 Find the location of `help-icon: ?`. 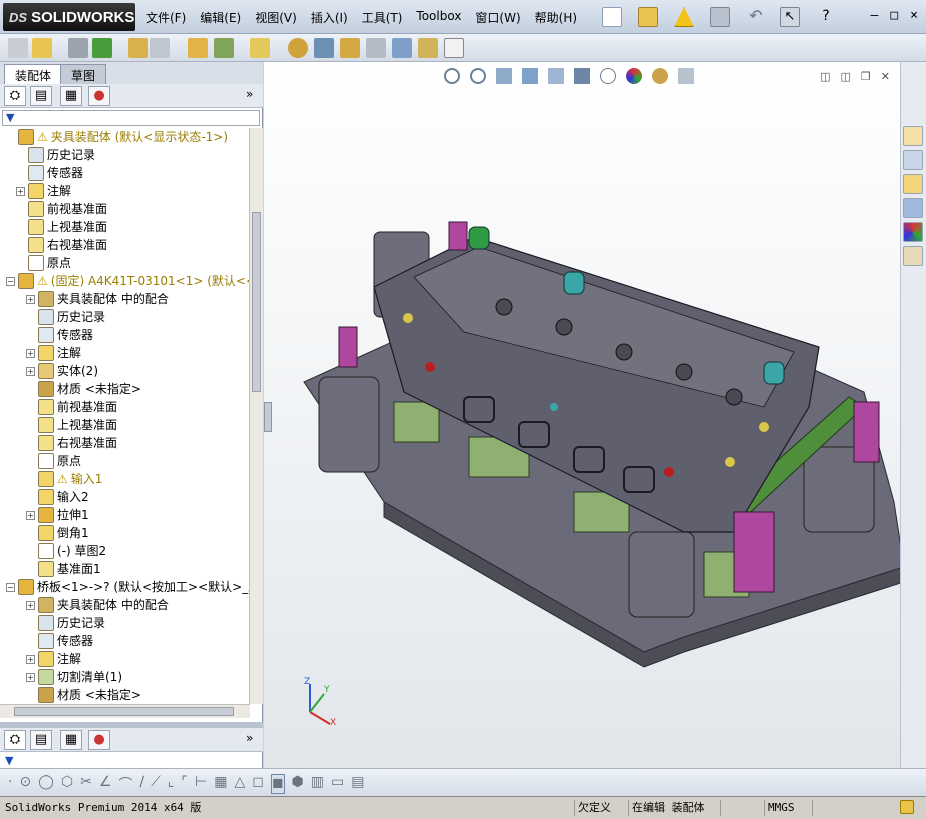

help-icon: ? is located at coordinates (826, 17).